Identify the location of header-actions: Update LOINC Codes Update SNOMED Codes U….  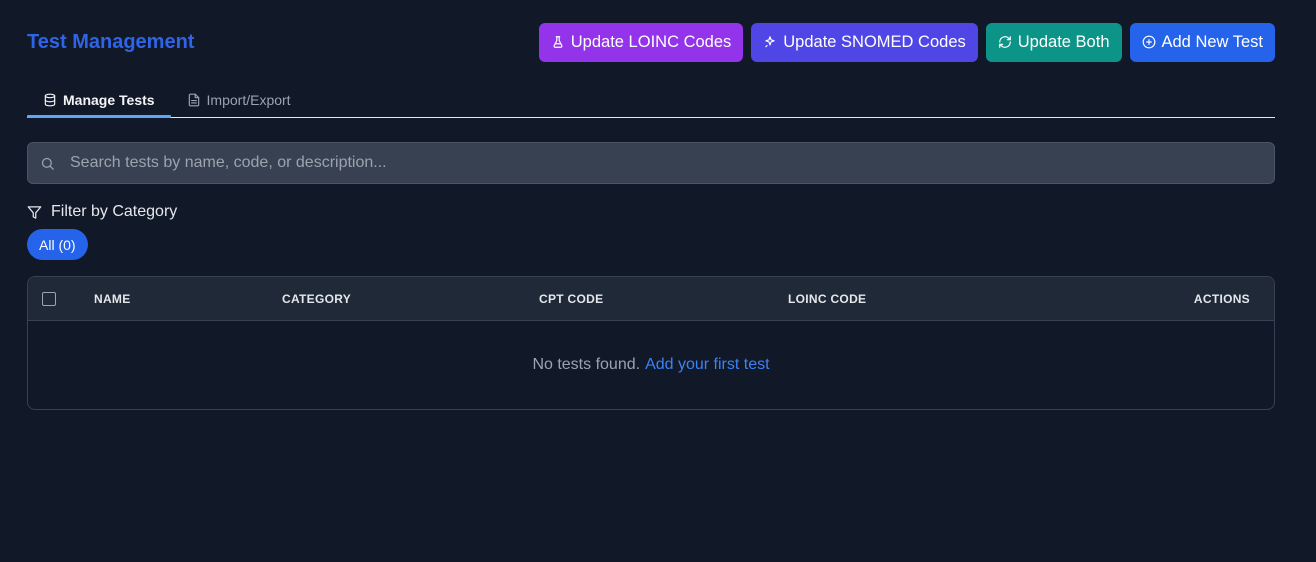
(906, 42).